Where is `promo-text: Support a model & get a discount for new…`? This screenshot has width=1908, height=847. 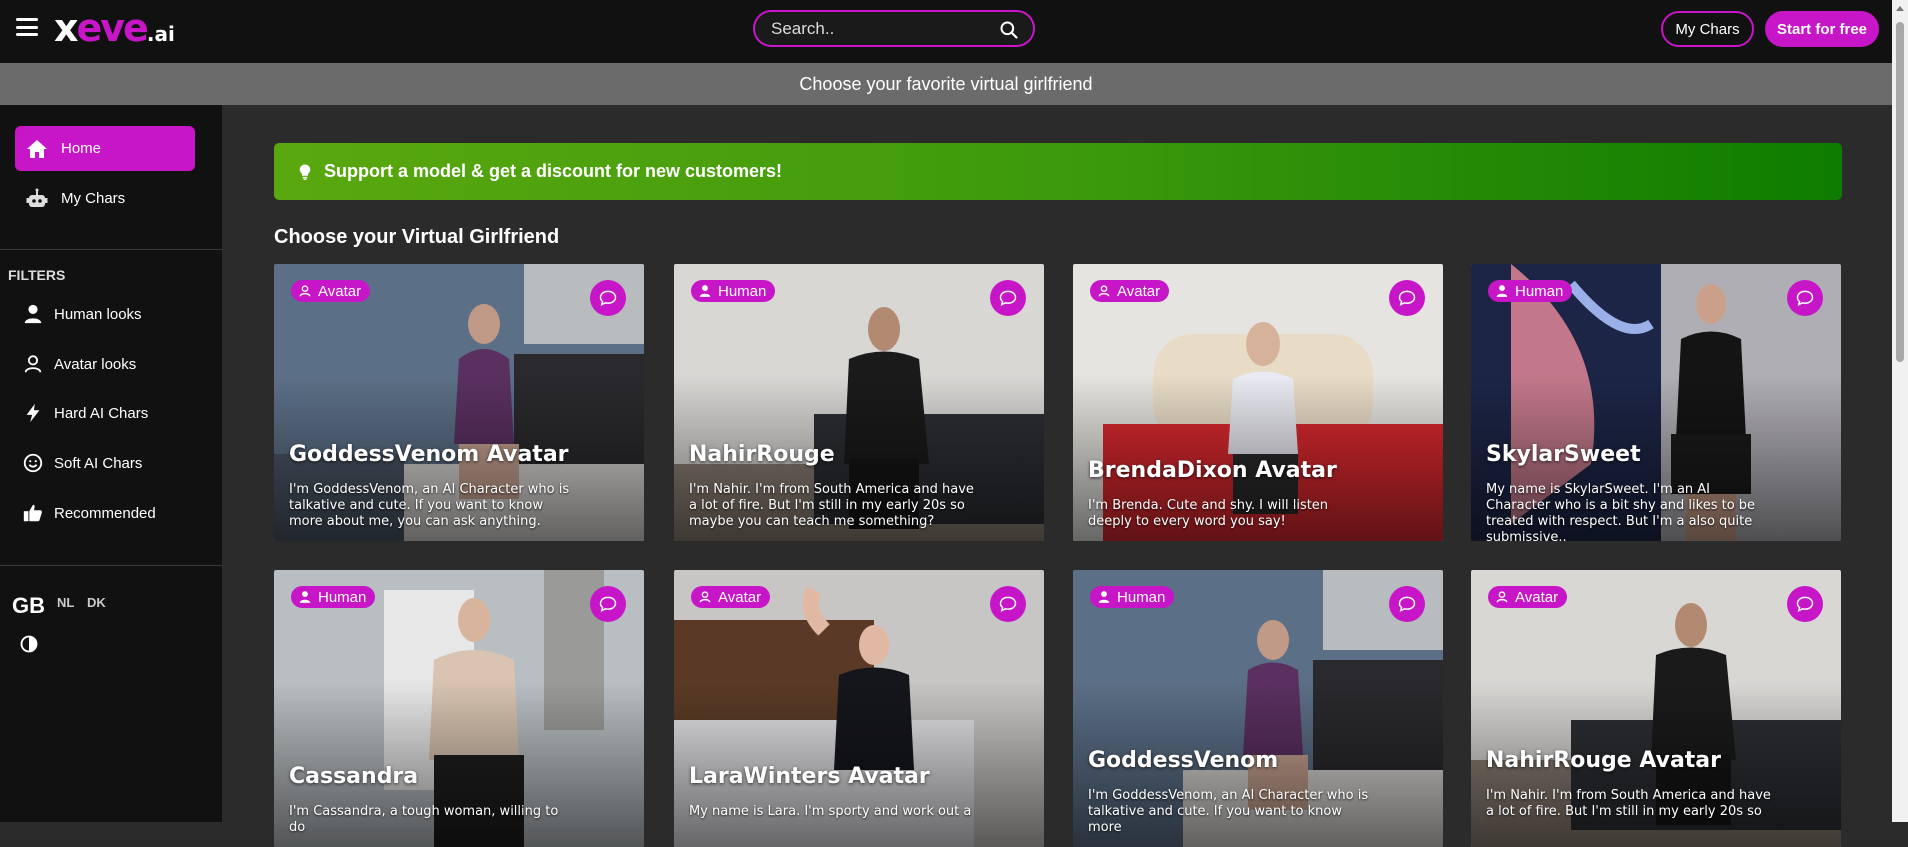 promo-text: Support a model & get a discount for new… is located at coordinates (553, 171).